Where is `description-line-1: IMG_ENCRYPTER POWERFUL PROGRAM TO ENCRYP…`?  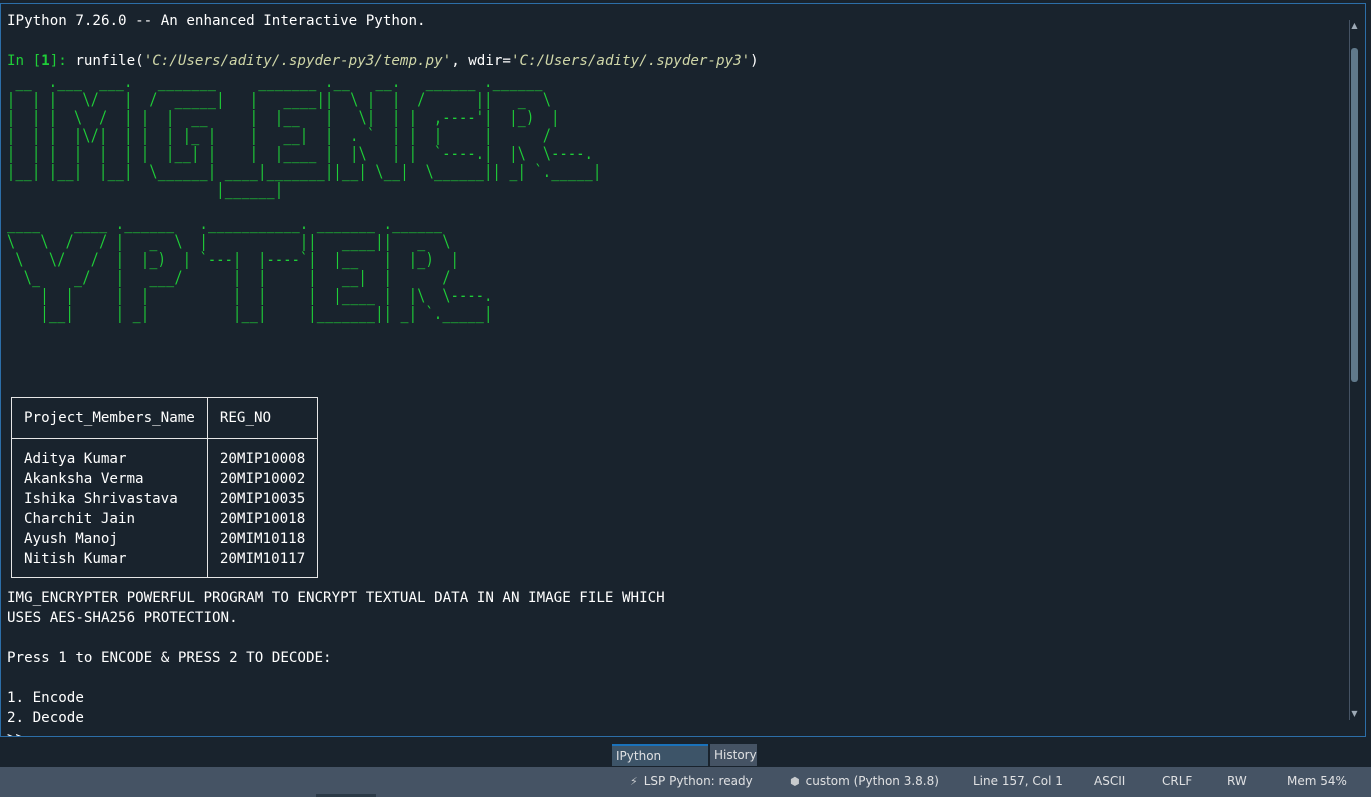 description-line-1: IMG_ENCRYPTER POWERFUL PROGRAM TO ENCRYP… is located at coordinates (336, 598).